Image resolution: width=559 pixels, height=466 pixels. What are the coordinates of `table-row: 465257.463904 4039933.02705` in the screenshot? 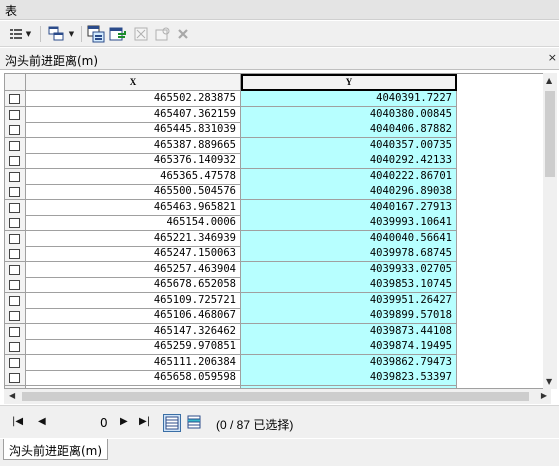 It's located at (277, 269).